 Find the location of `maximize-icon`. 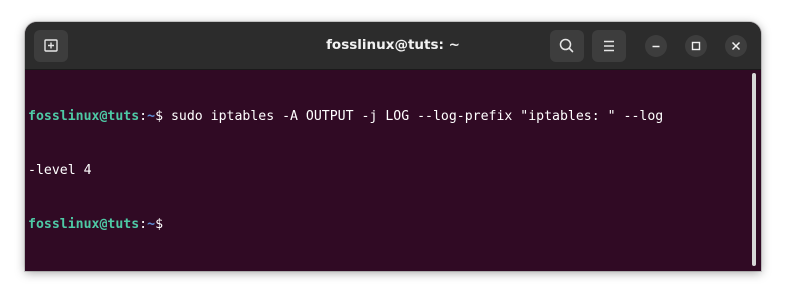

maximize-icon is located at coordinates (696, 46).